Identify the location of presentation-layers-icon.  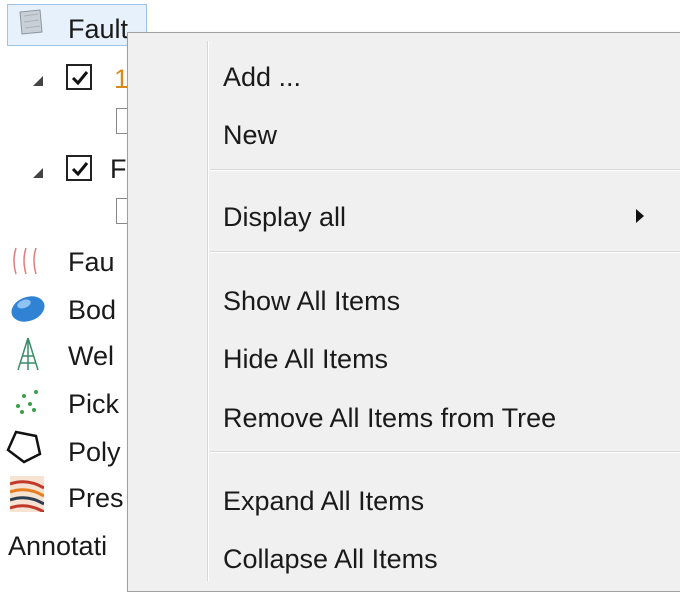
(27, 496).